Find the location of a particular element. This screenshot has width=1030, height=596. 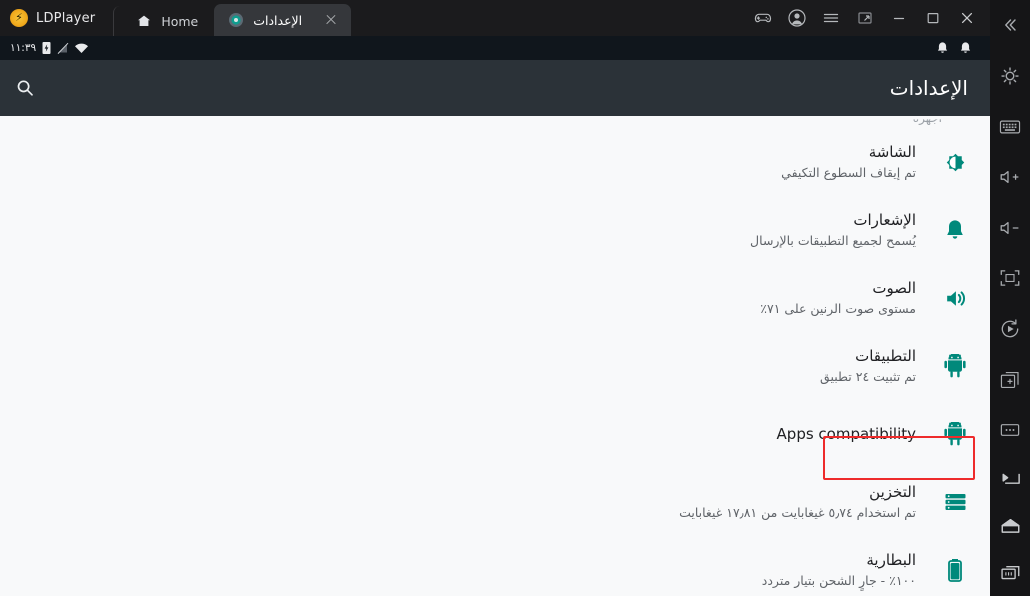

settings-row-apps: التطبيقات تم تثبيت ٢٤ تطبيق is located at coordinates (495, 366).